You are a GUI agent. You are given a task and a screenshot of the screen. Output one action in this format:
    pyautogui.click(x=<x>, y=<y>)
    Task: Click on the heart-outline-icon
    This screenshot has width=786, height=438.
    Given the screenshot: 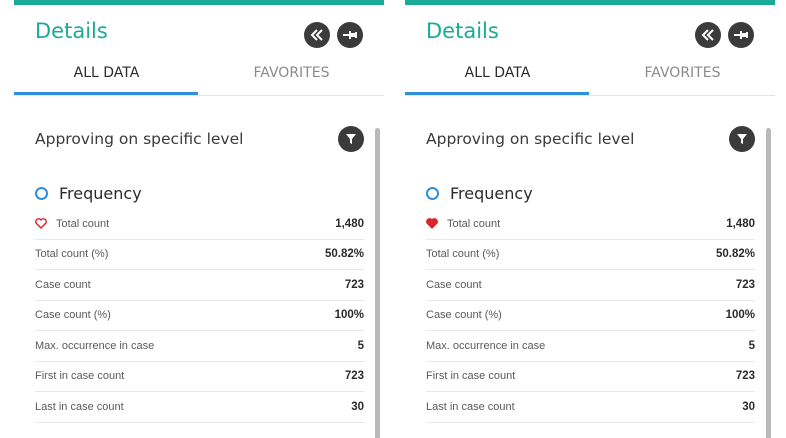 What is the action you would take?
    pyautogui.click(x=41, y=224)
    